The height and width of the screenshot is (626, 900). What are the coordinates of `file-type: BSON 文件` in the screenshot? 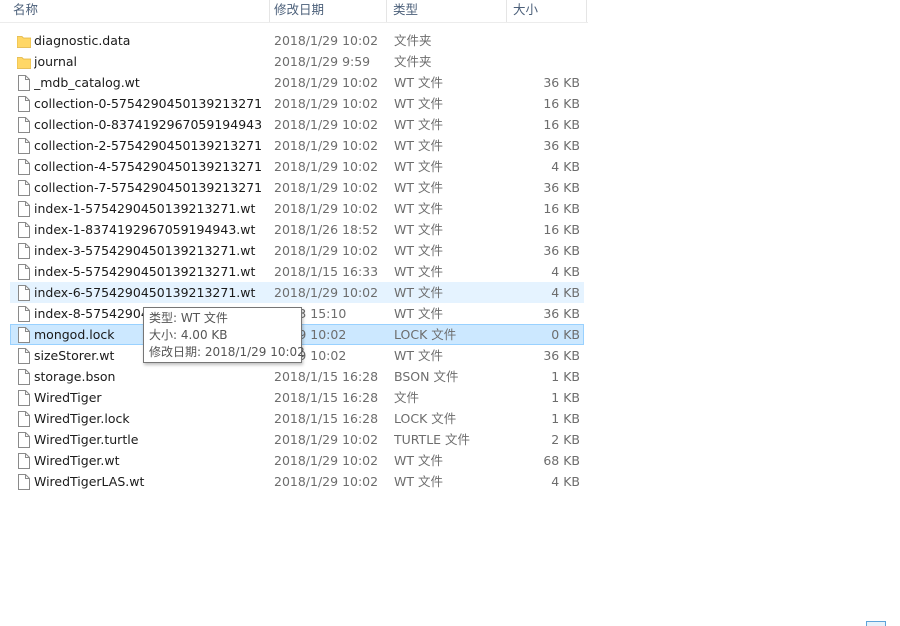 It's located at (426, 376).